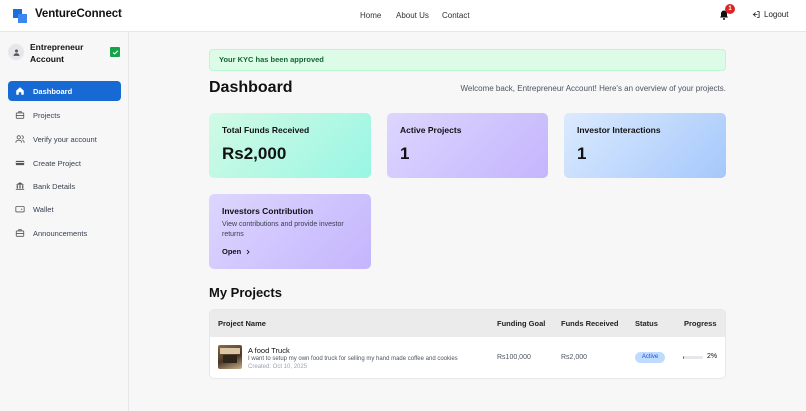  Describe the element at coordinates (700, 323) in the screenshot. I see `column-header: Progress` at that location.